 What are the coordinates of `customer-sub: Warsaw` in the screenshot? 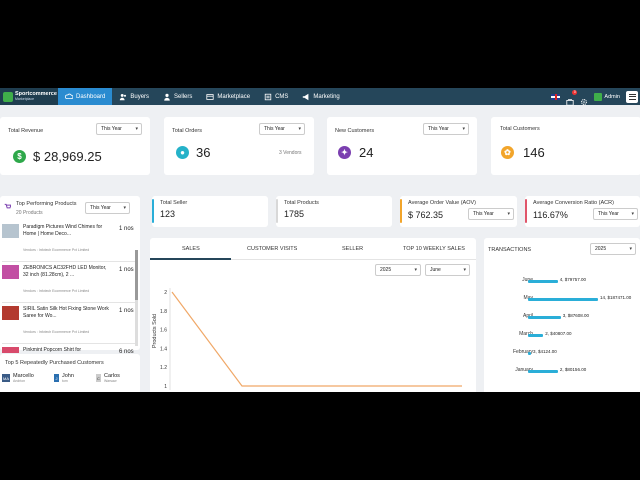 It's located at (110, 381).